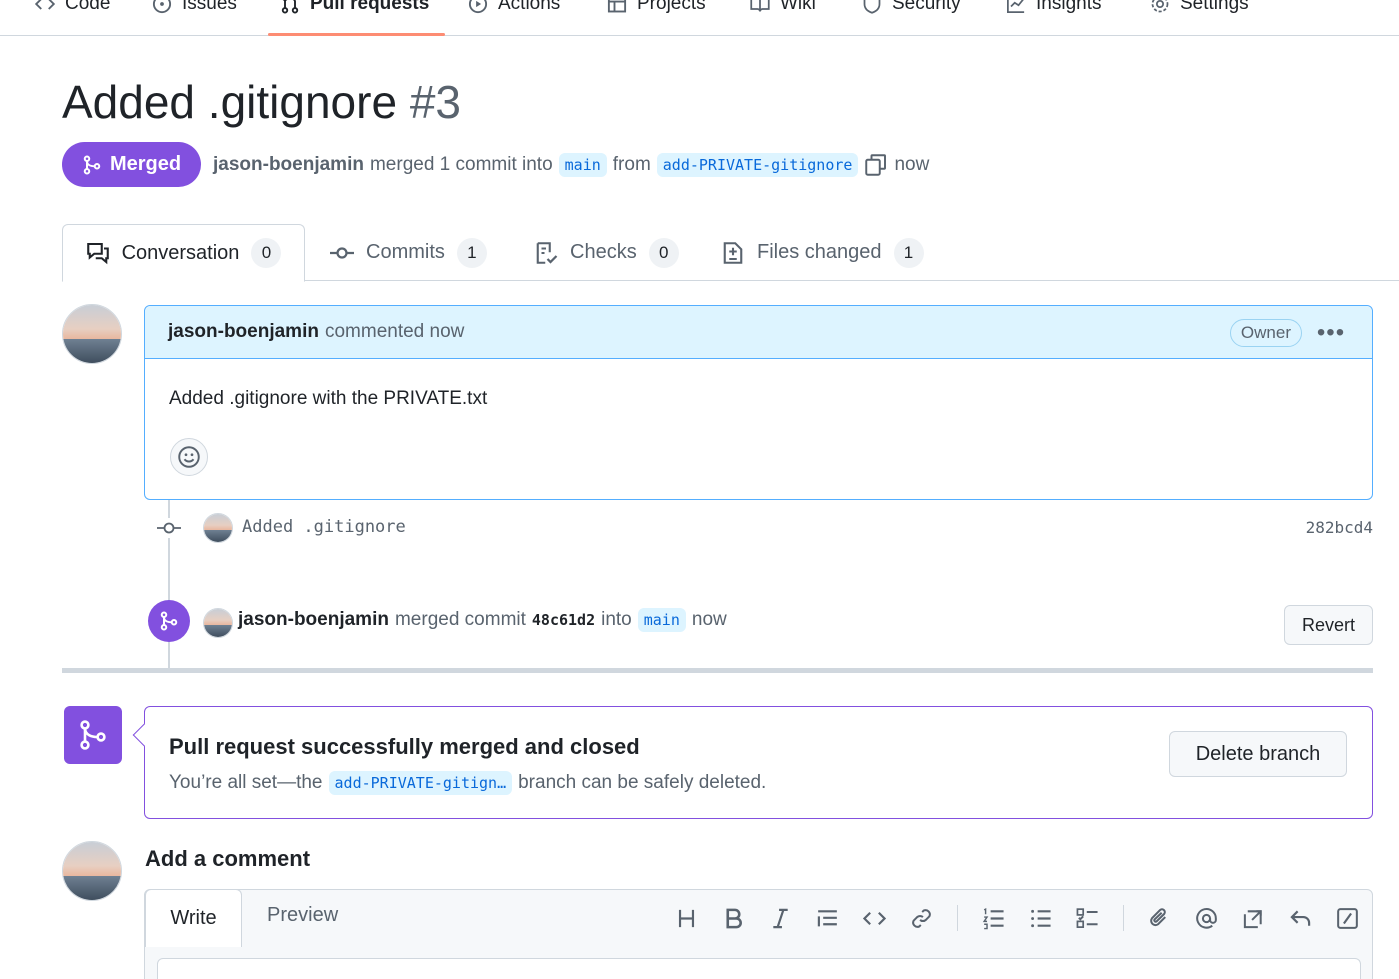  I want to click on link-icon, so click(921, 918).